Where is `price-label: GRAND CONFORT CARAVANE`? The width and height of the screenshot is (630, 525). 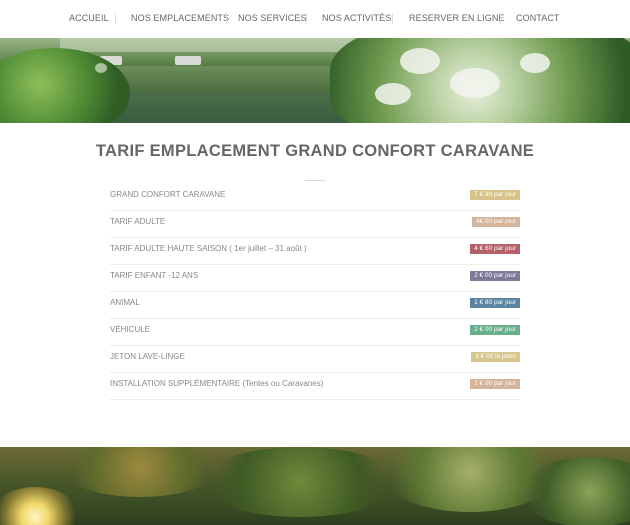 price-label: GRAND CONFORT CARAVANE is located at coordinates (168, 194).